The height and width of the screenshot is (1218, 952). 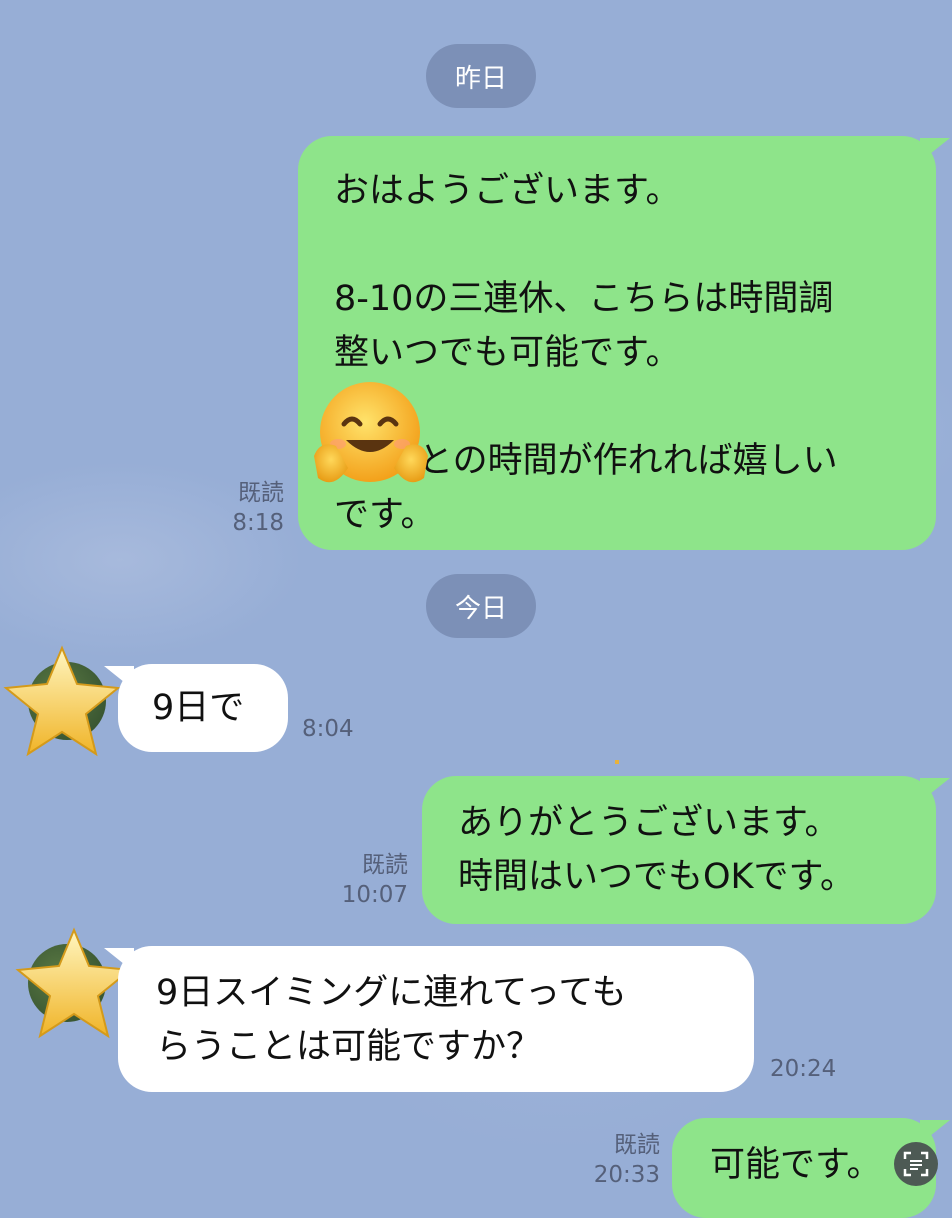 I want to click on message-line: です。, so click(x=385, y=515).